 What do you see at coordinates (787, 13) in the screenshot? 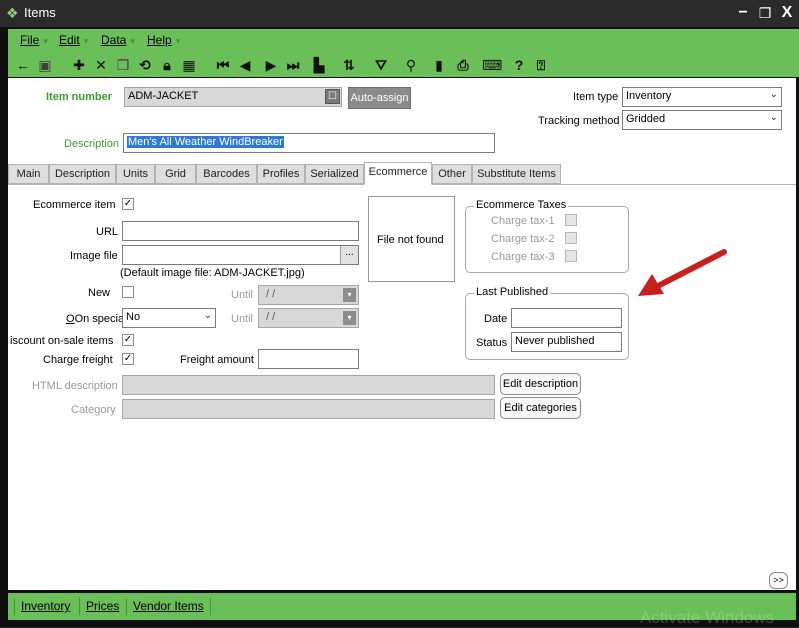
I see `close-button: X` at bounding box center [787, 13].